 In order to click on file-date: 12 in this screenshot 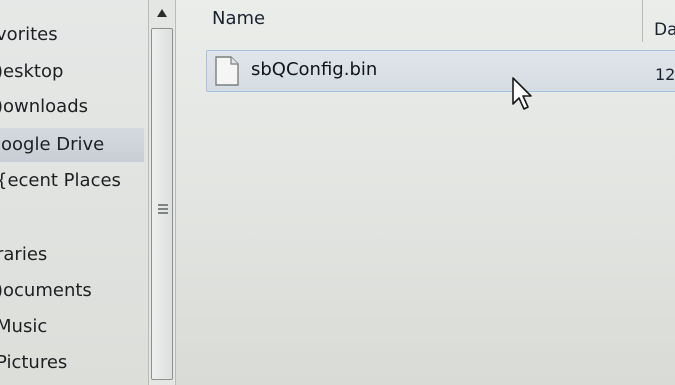, I will do `click(665, 74)`.